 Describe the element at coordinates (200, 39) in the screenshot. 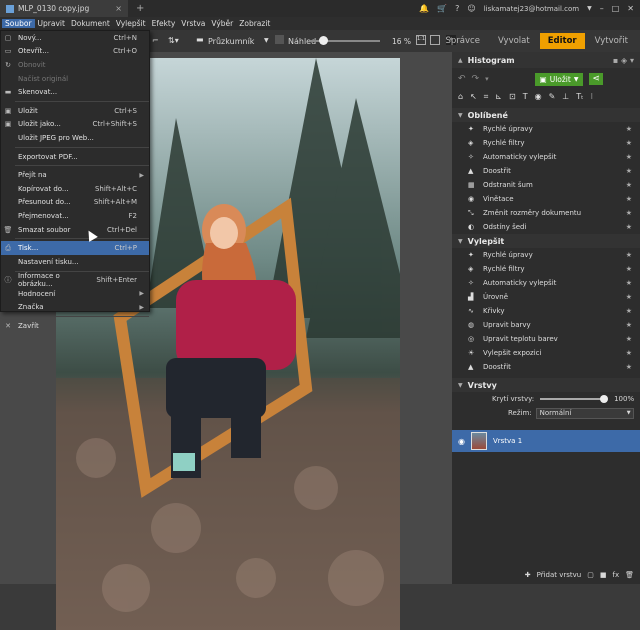

I see `folder-icon: ▬` at that location.